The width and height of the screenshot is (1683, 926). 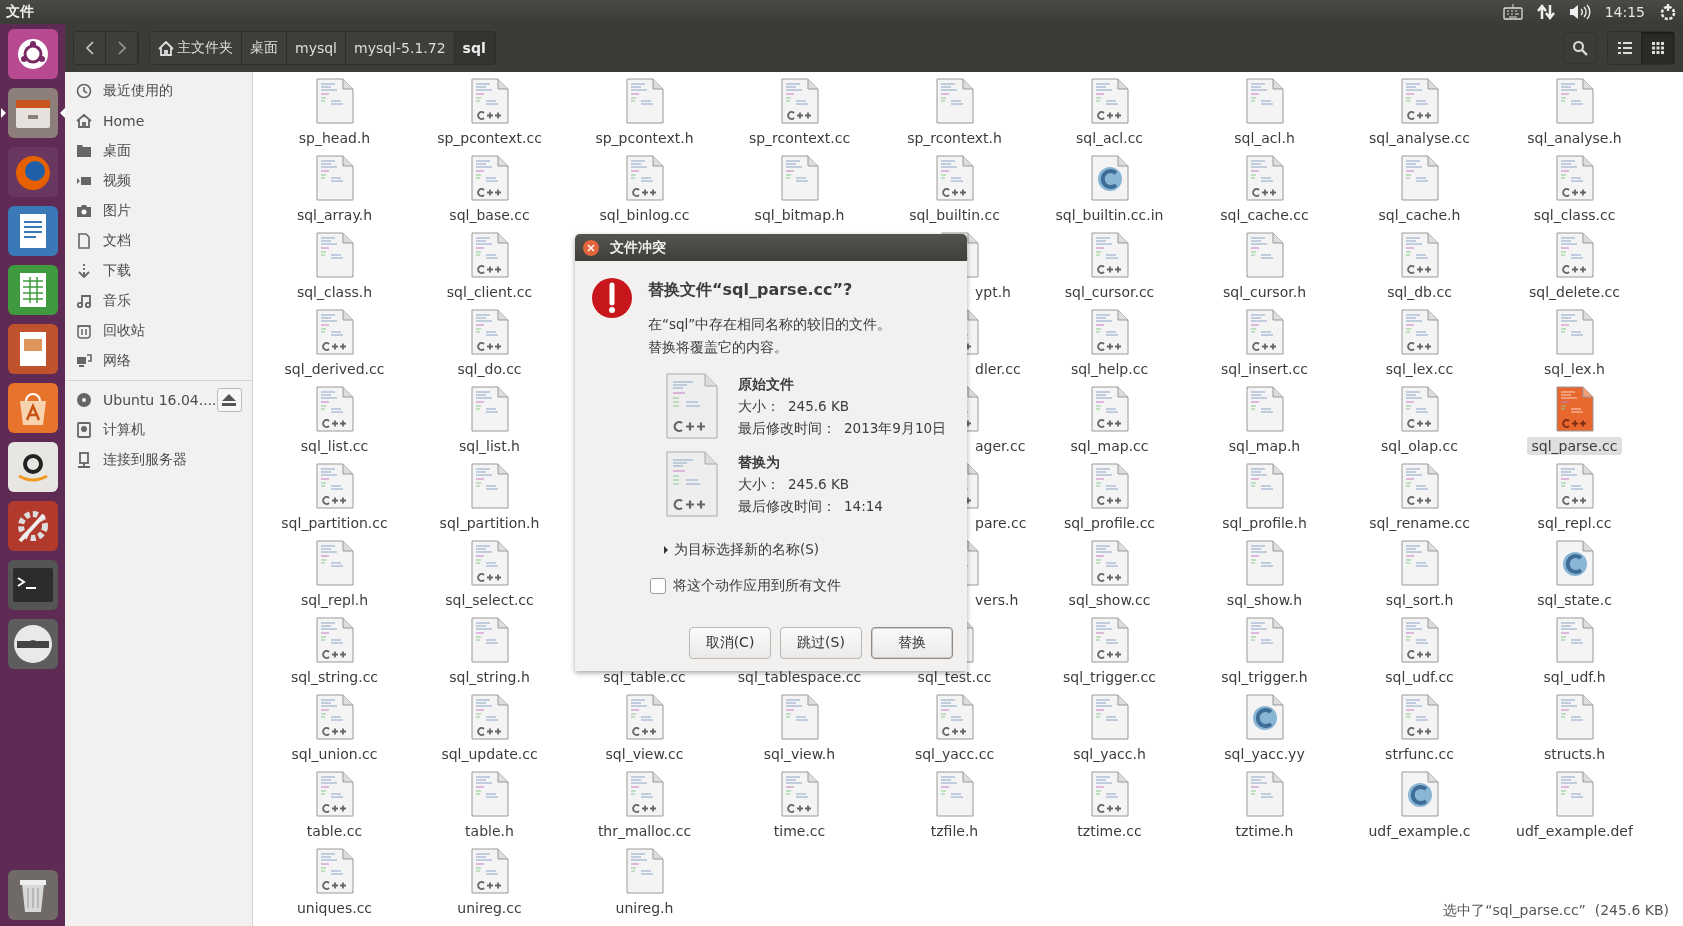 I want to click on file-name: sp_pcontext.cc, so click(x=489, y=138).